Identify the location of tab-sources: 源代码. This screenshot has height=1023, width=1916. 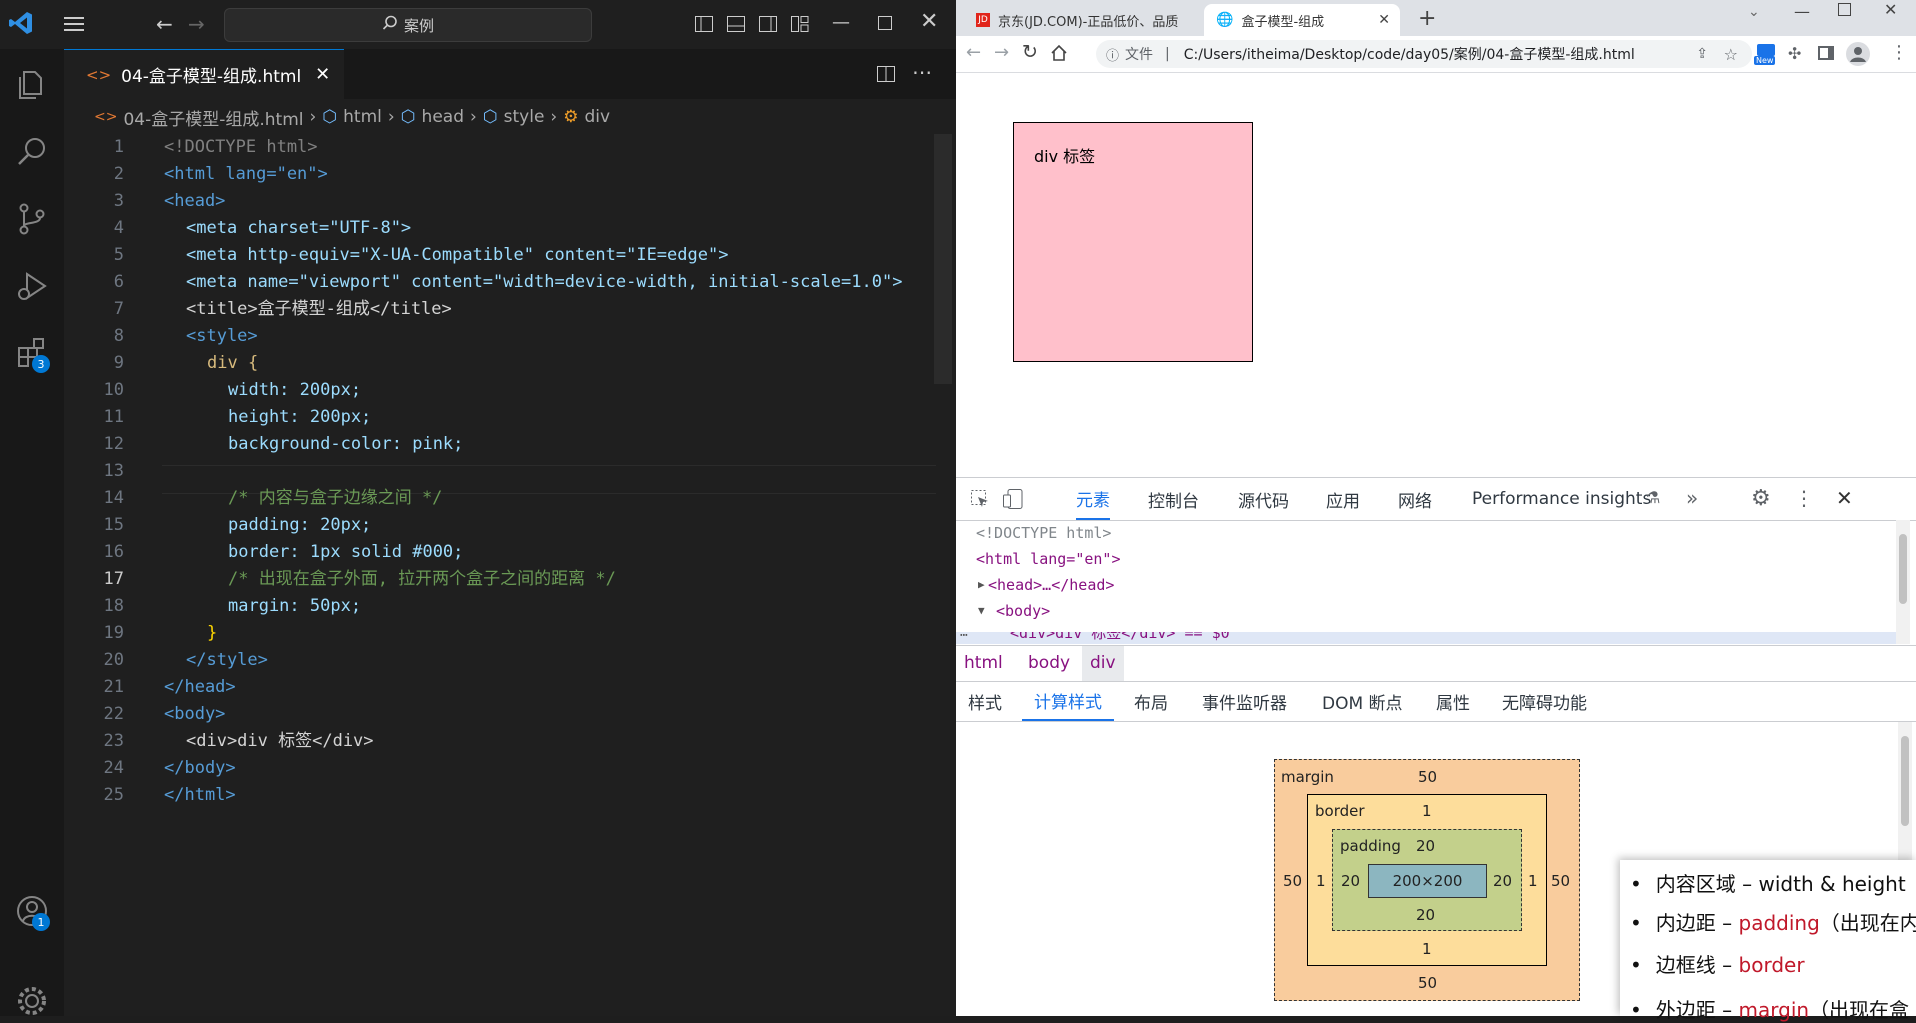
(1263, 499).